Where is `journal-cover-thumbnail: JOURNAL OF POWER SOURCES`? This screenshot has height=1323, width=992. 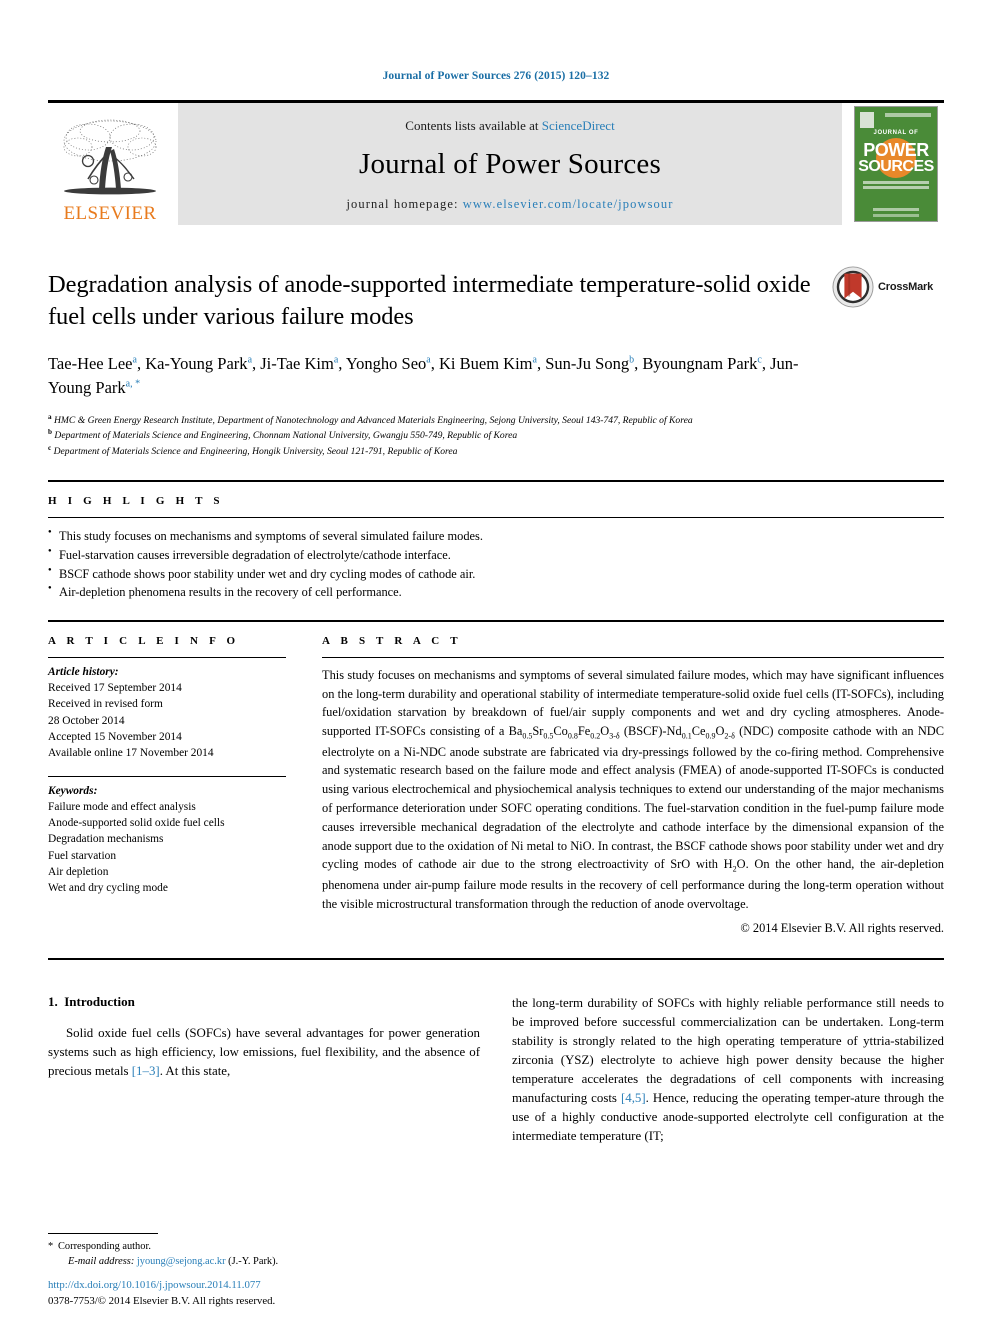 journal-cover-thumbnail: JOURNAL OF POWER SOURCES is located at coordinates (896, 164).